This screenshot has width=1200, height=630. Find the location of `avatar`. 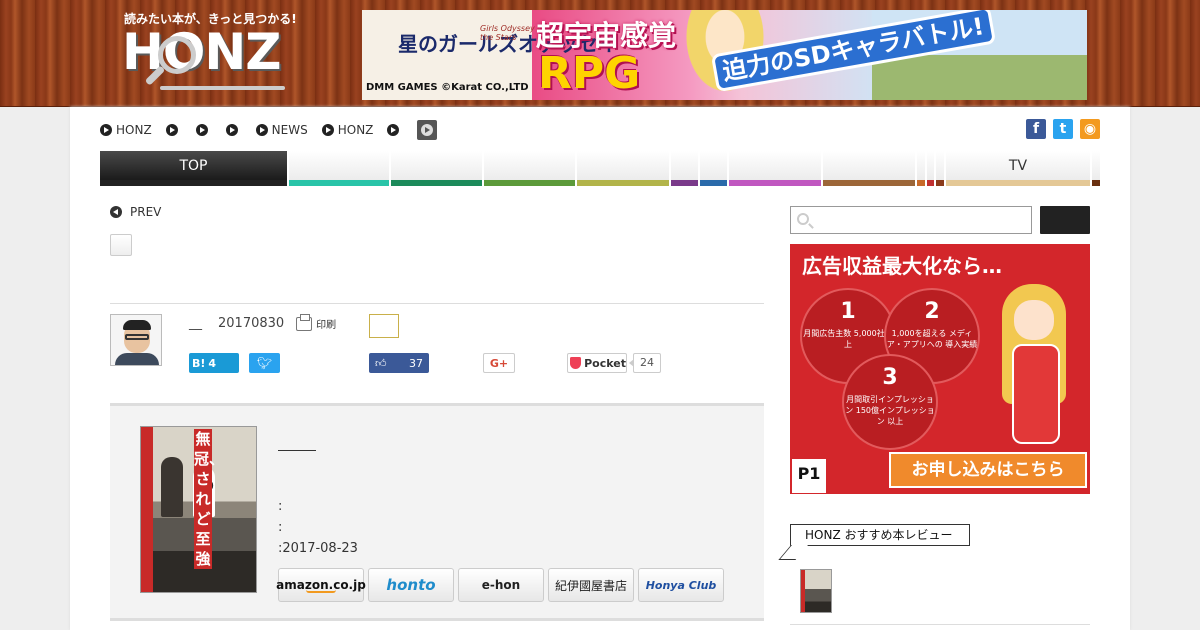

avatar is located at coordinates (136, 340).